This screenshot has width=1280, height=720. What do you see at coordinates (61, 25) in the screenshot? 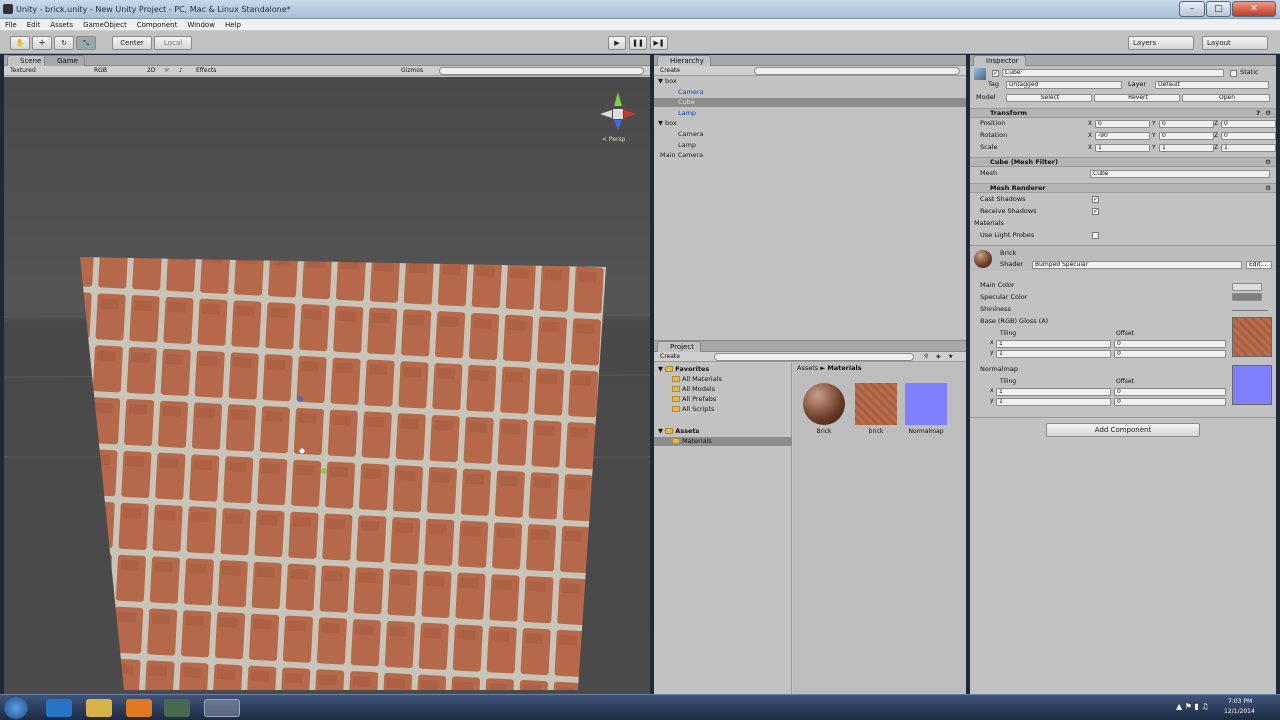
I see `menu-assets: Assets` at bounding box center [61, 25].